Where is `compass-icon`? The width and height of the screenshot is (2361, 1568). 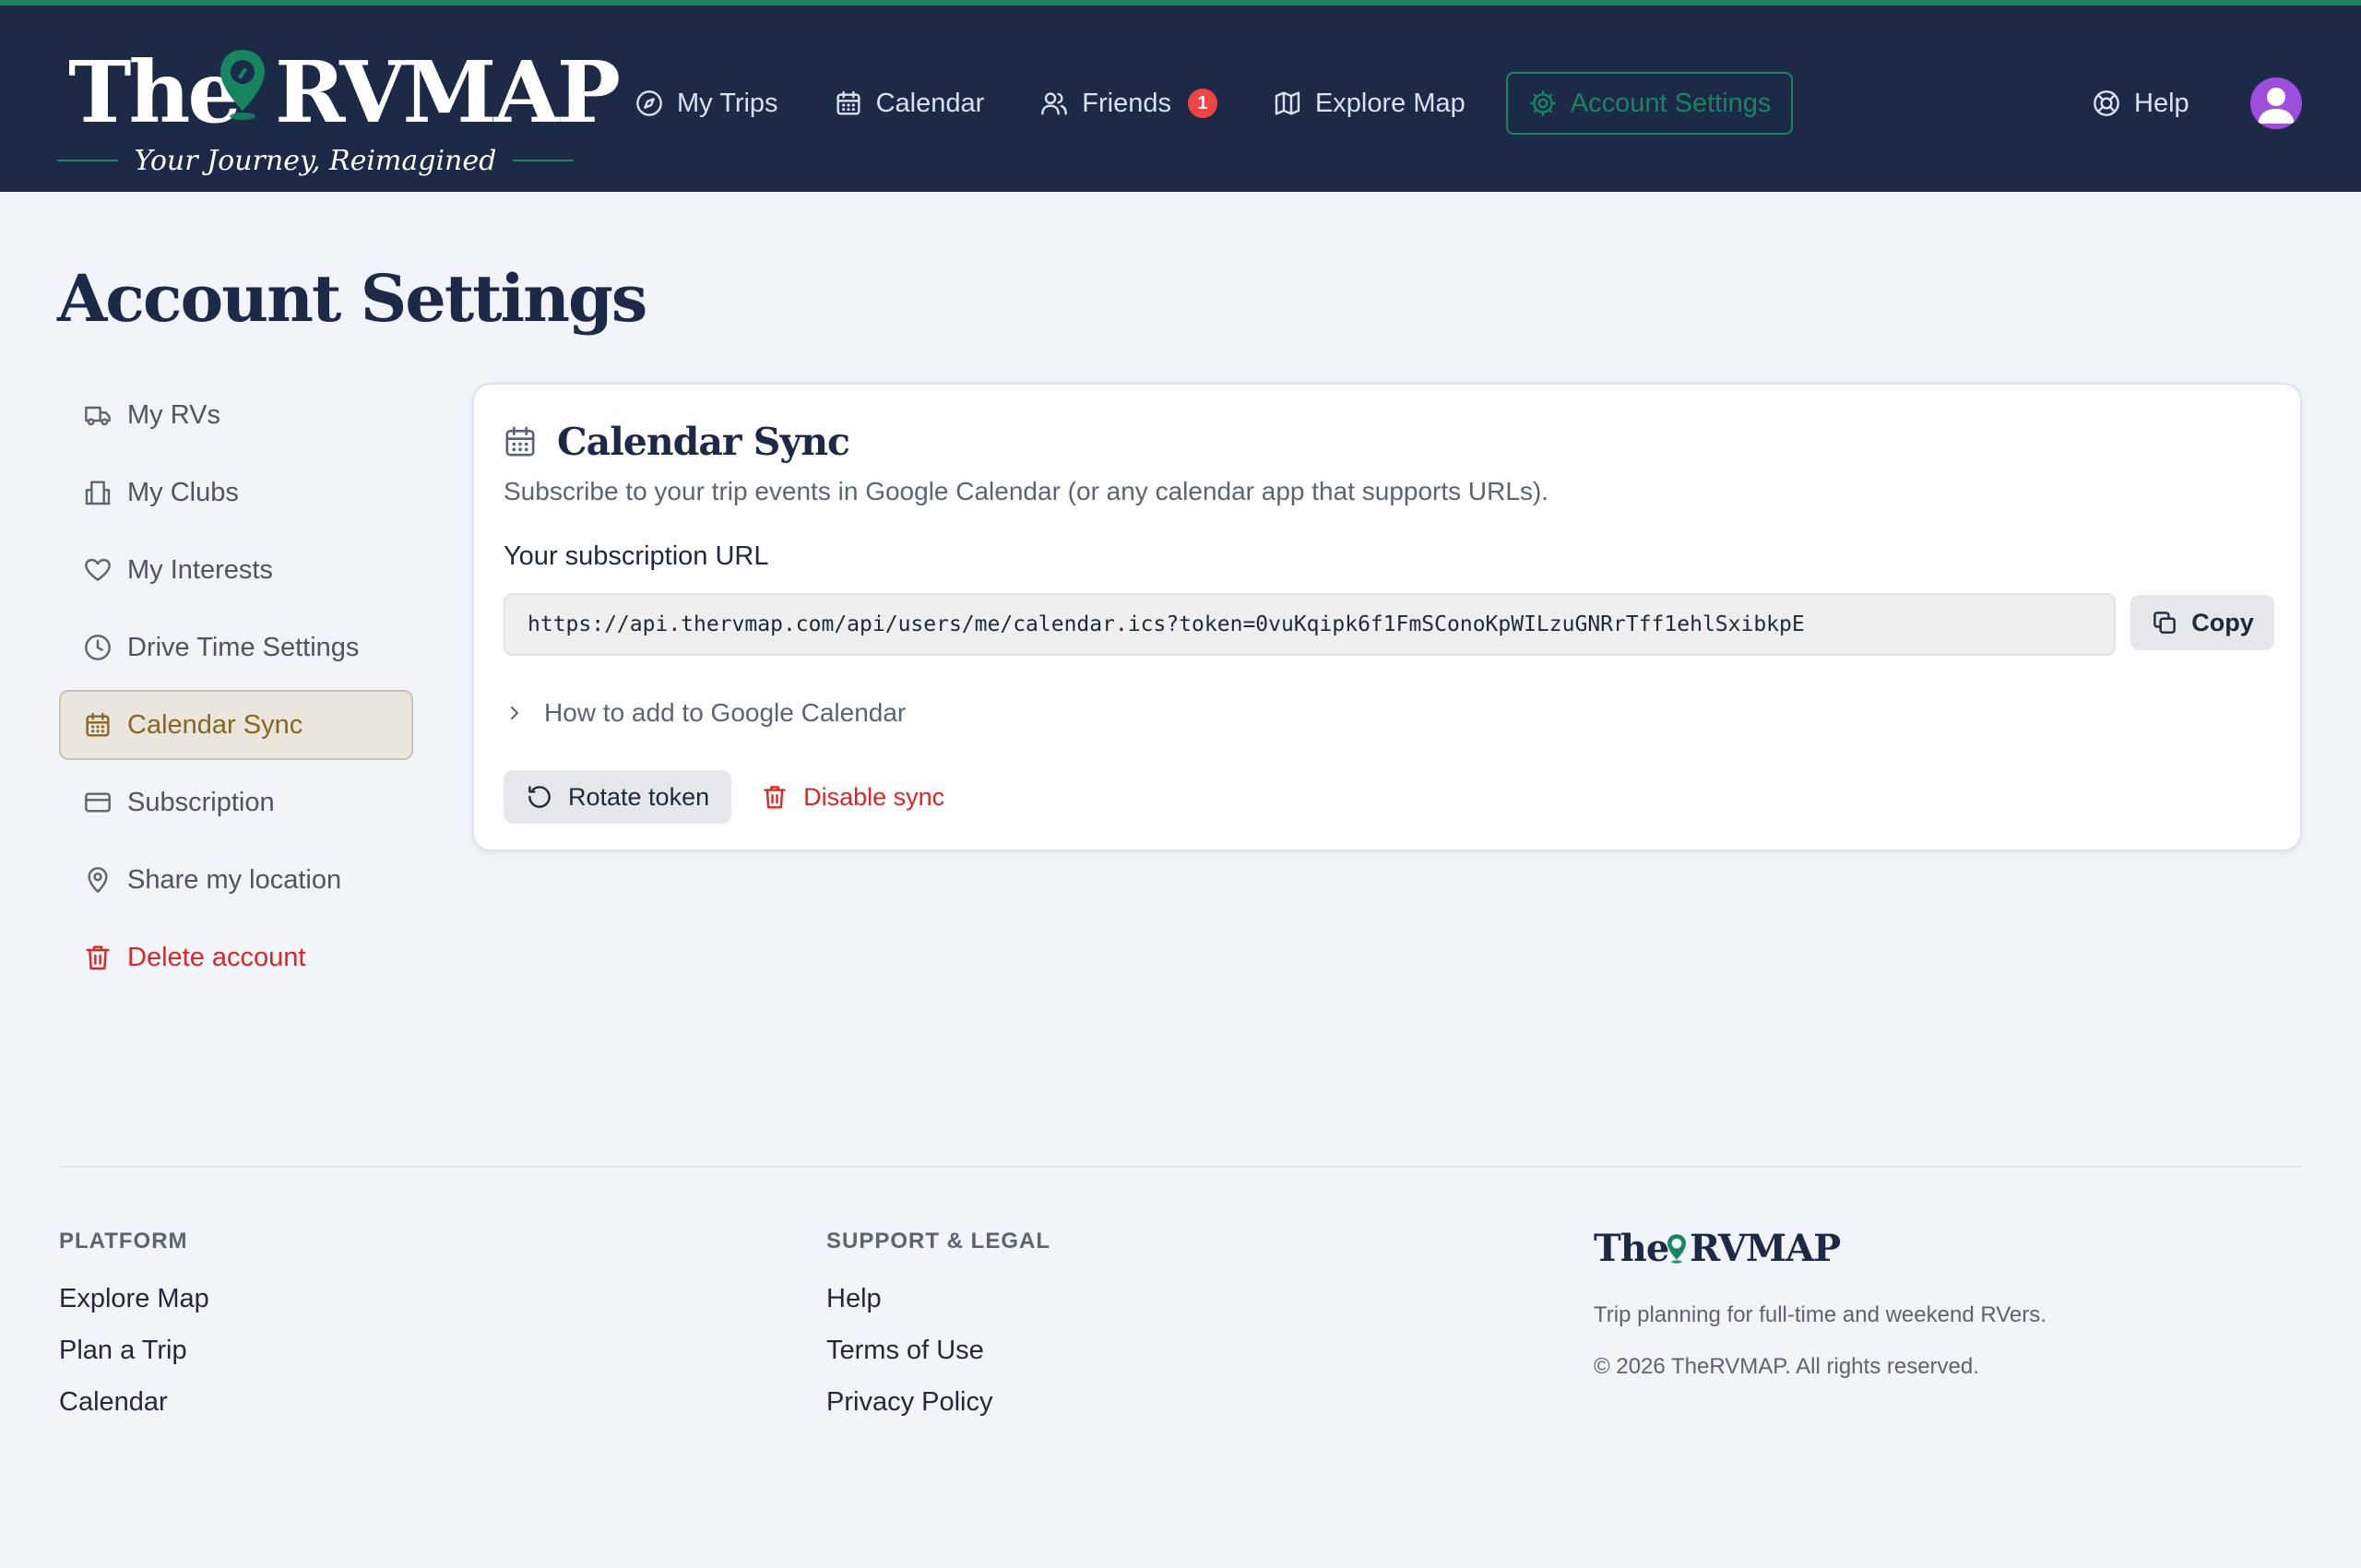 compass-icon is located at coordinates (649, 103).